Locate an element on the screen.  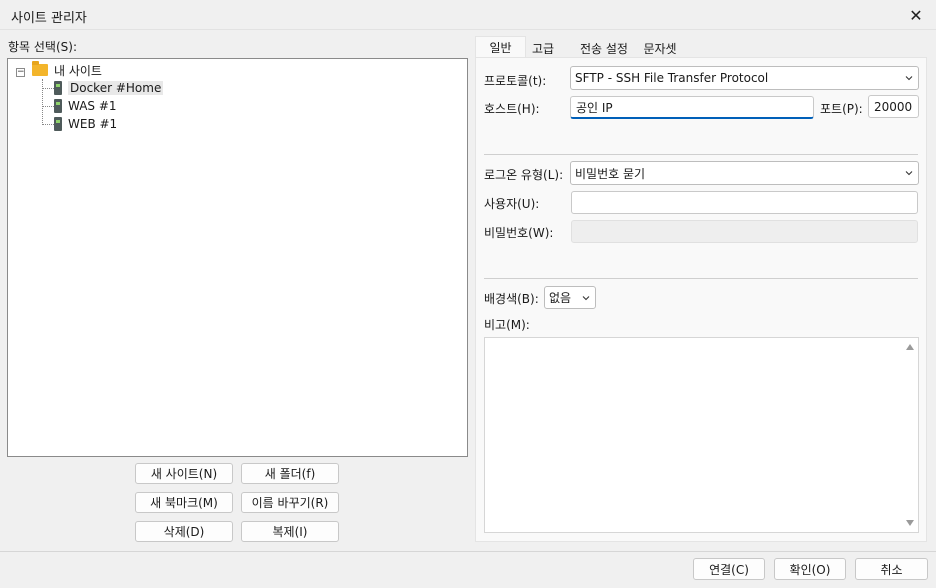
tree-item-docker-home: Docker #Home is located at coordinates (109, 88).